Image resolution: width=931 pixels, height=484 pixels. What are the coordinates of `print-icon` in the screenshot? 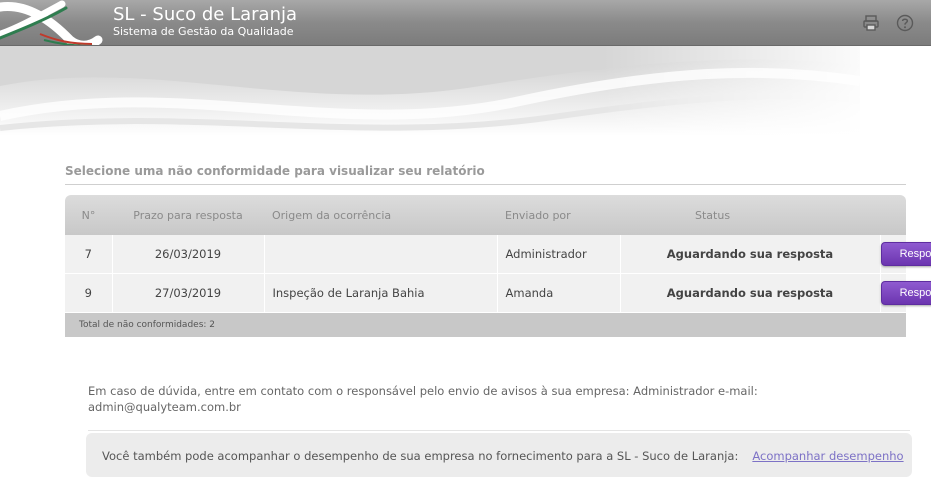 It's located at (871, 23).